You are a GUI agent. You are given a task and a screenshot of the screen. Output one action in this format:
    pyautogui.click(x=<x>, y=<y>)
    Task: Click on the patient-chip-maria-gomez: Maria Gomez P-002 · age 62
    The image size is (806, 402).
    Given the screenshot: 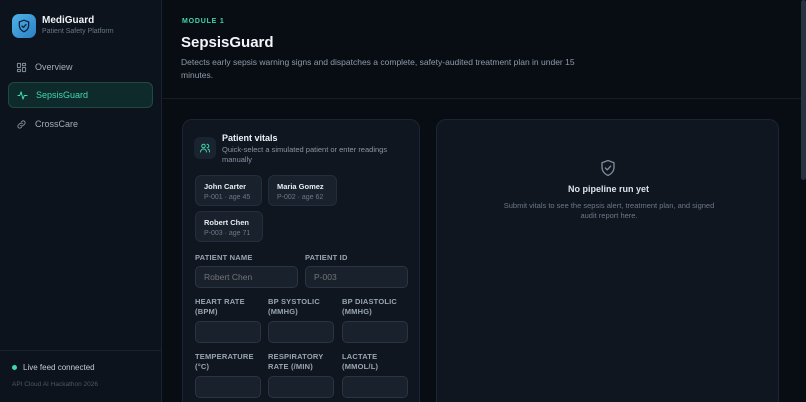 What is the action you would take?
    pyautogui.click(x=302, y=190)
    